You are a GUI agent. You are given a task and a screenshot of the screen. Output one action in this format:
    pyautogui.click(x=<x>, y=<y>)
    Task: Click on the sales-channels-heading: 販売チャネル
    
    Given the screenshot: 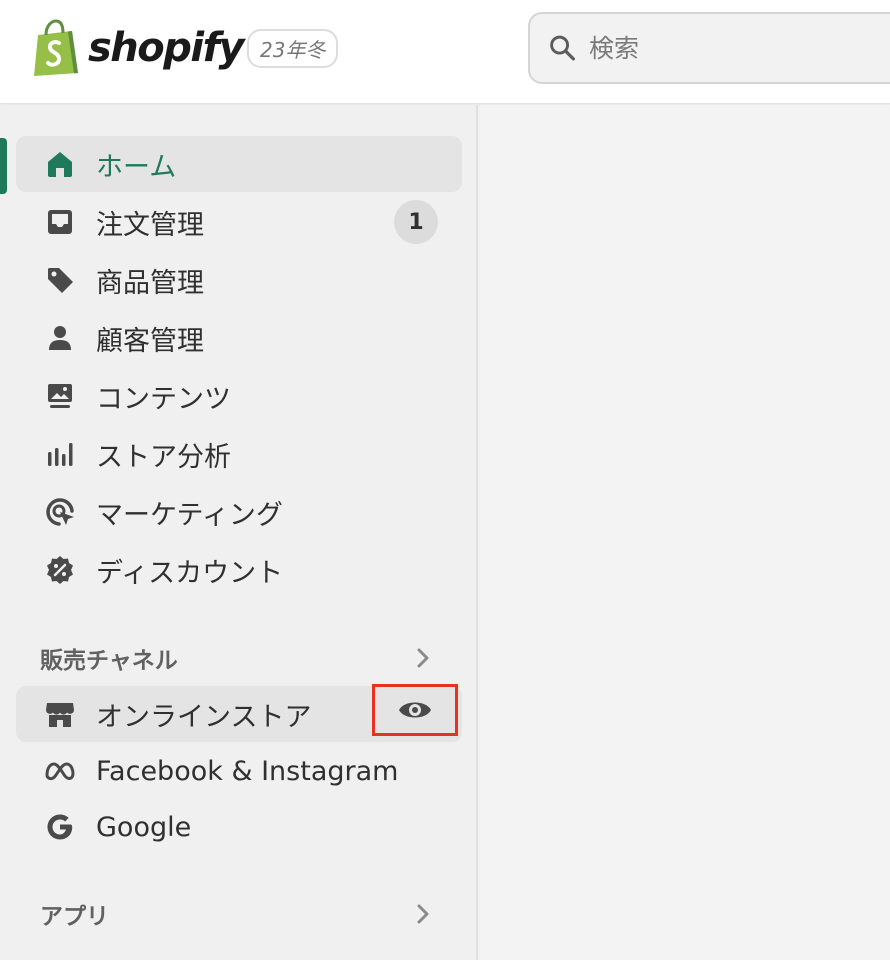 What is the action you would take?
    pyautogui.click(x=240, y=658)
    